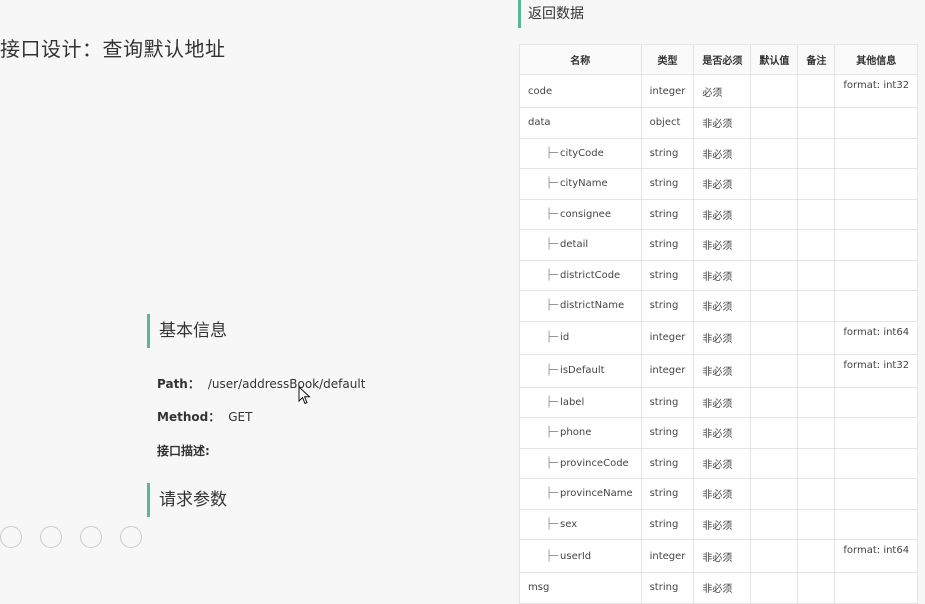  I want to click on path-row: Path： /user/addressBook/default, so click(261, 383).